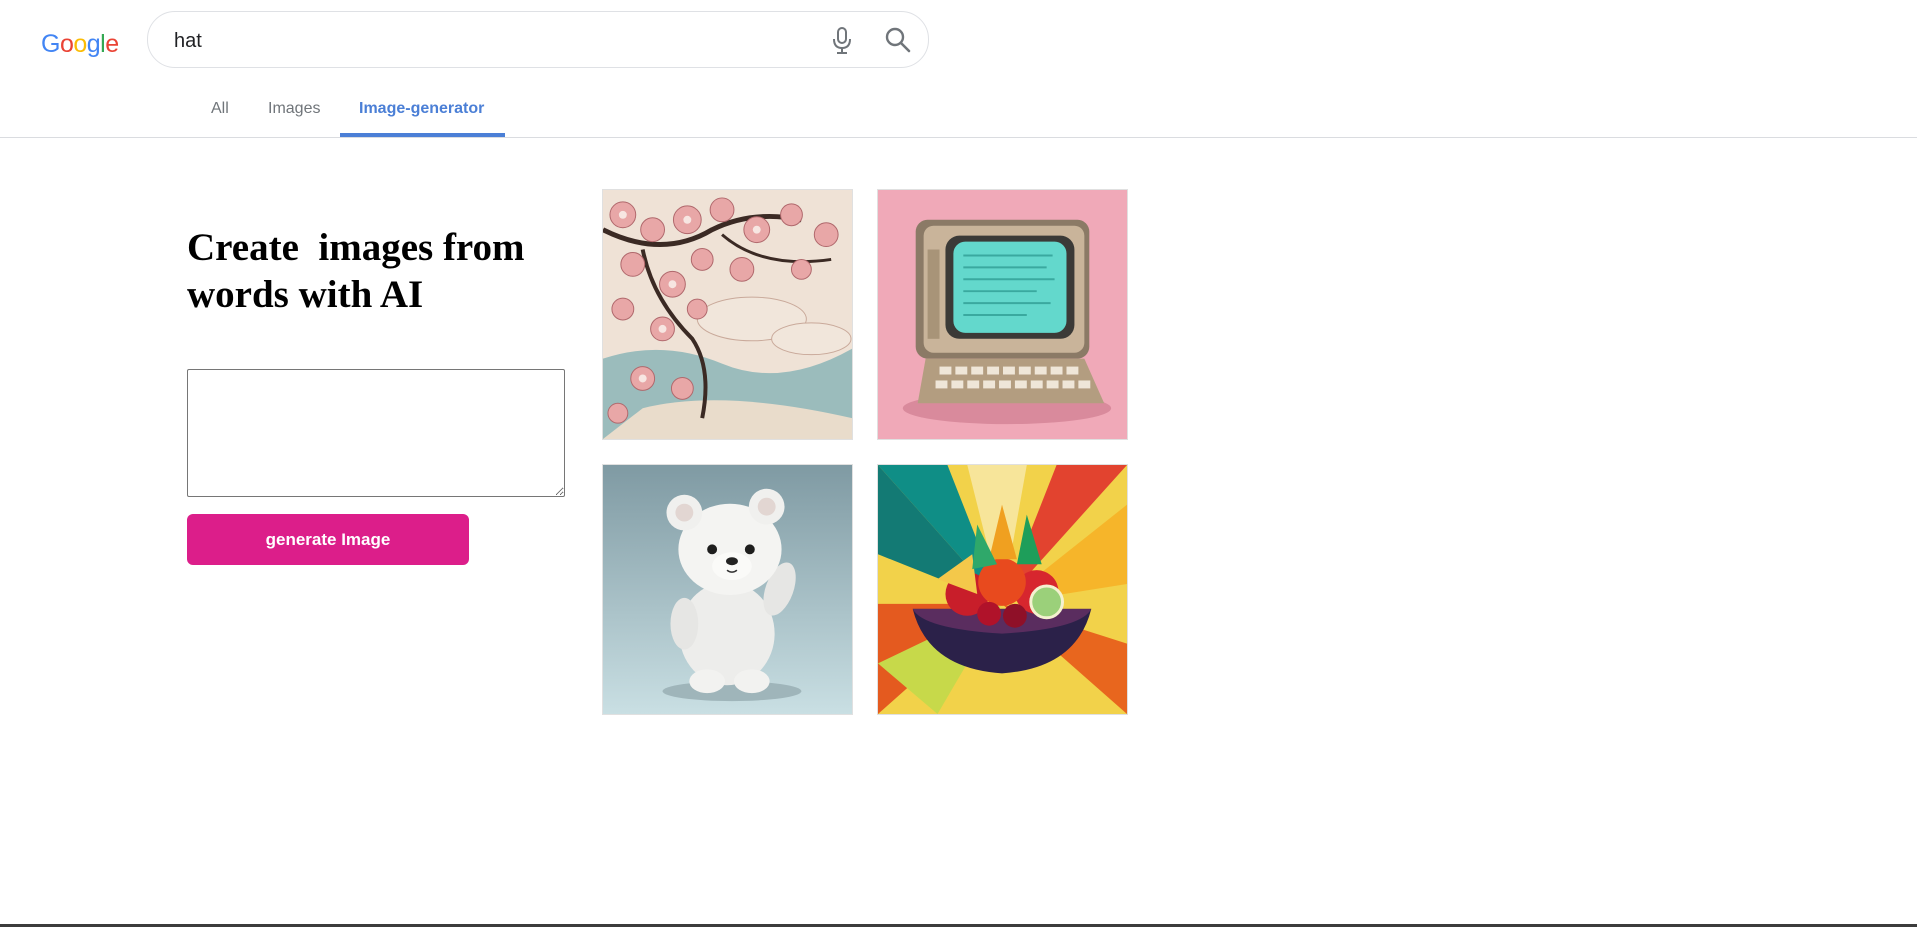 The height and width of the screenshot is (927, 1917). I want to click on retro-computer-artwork, so click(1002, 314).